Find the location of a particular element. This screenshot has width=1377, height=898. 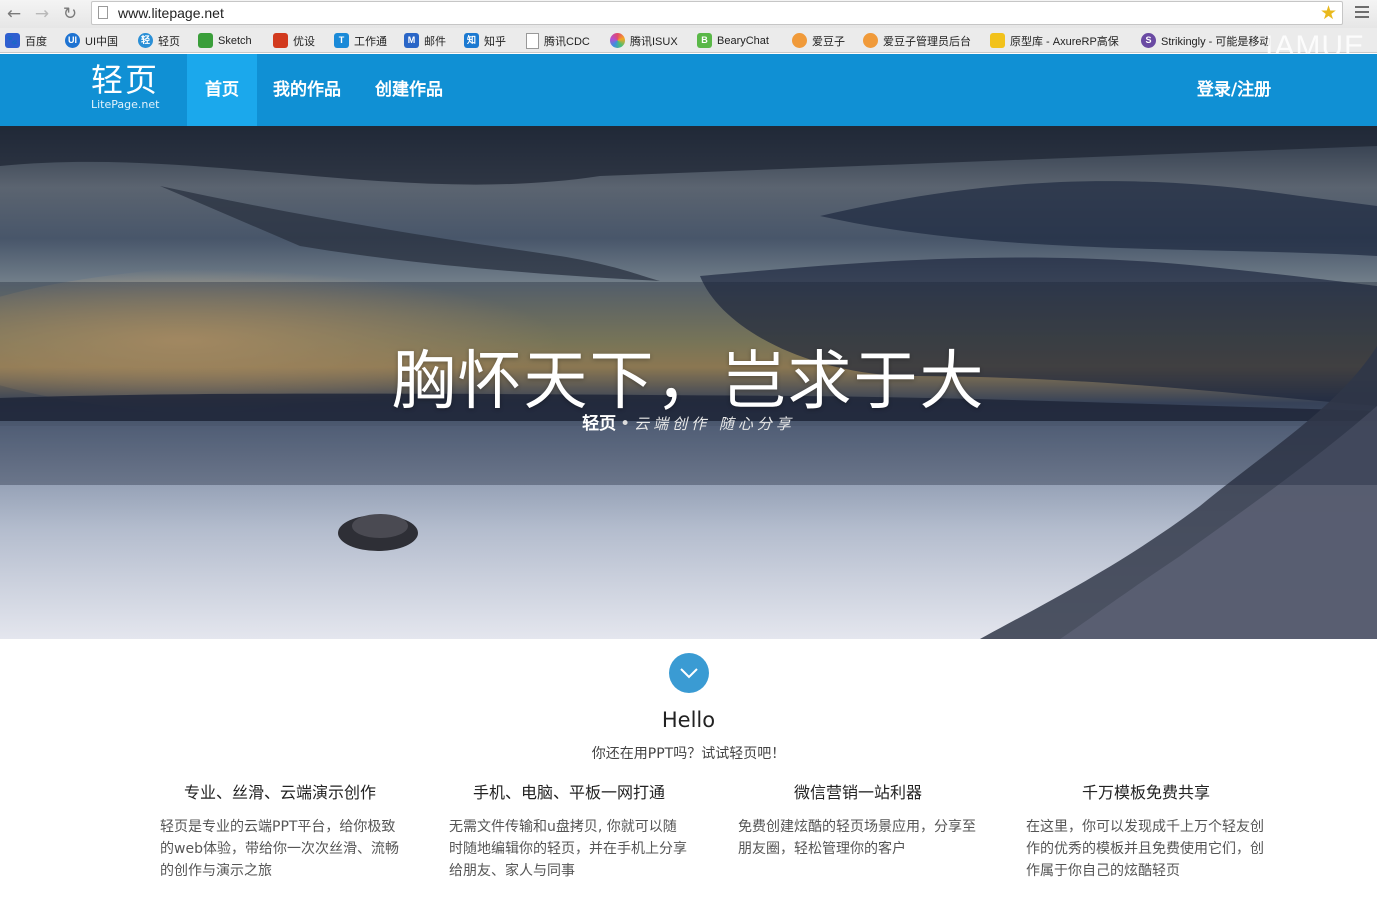

bookmark-label: 爱豆子管理员后台 is located at coordinates (927, 41).